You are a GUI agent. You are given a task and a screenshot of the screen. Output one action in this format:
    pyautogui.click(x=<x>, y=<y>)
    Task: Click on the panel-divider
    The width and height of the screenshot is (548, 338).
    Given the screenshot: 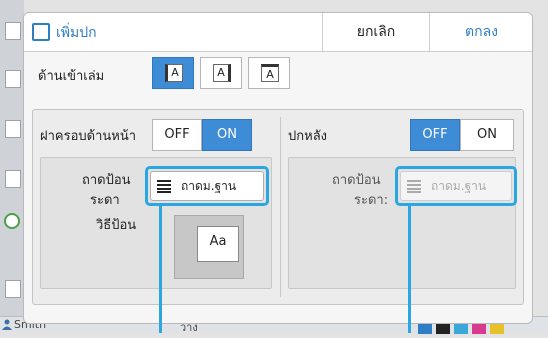 What is the action you would take?
    pyautogui.click(x=280, y=207)
    